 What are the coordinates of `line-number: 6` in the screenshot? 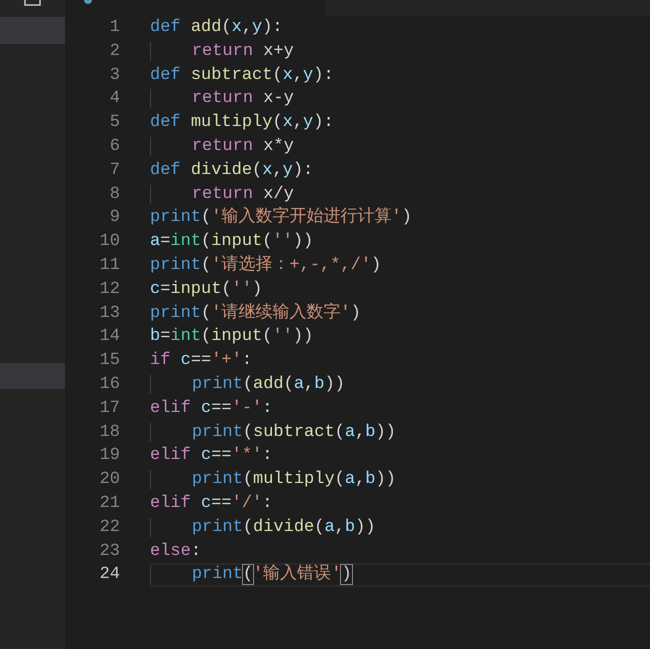 It's located at (114, 147).